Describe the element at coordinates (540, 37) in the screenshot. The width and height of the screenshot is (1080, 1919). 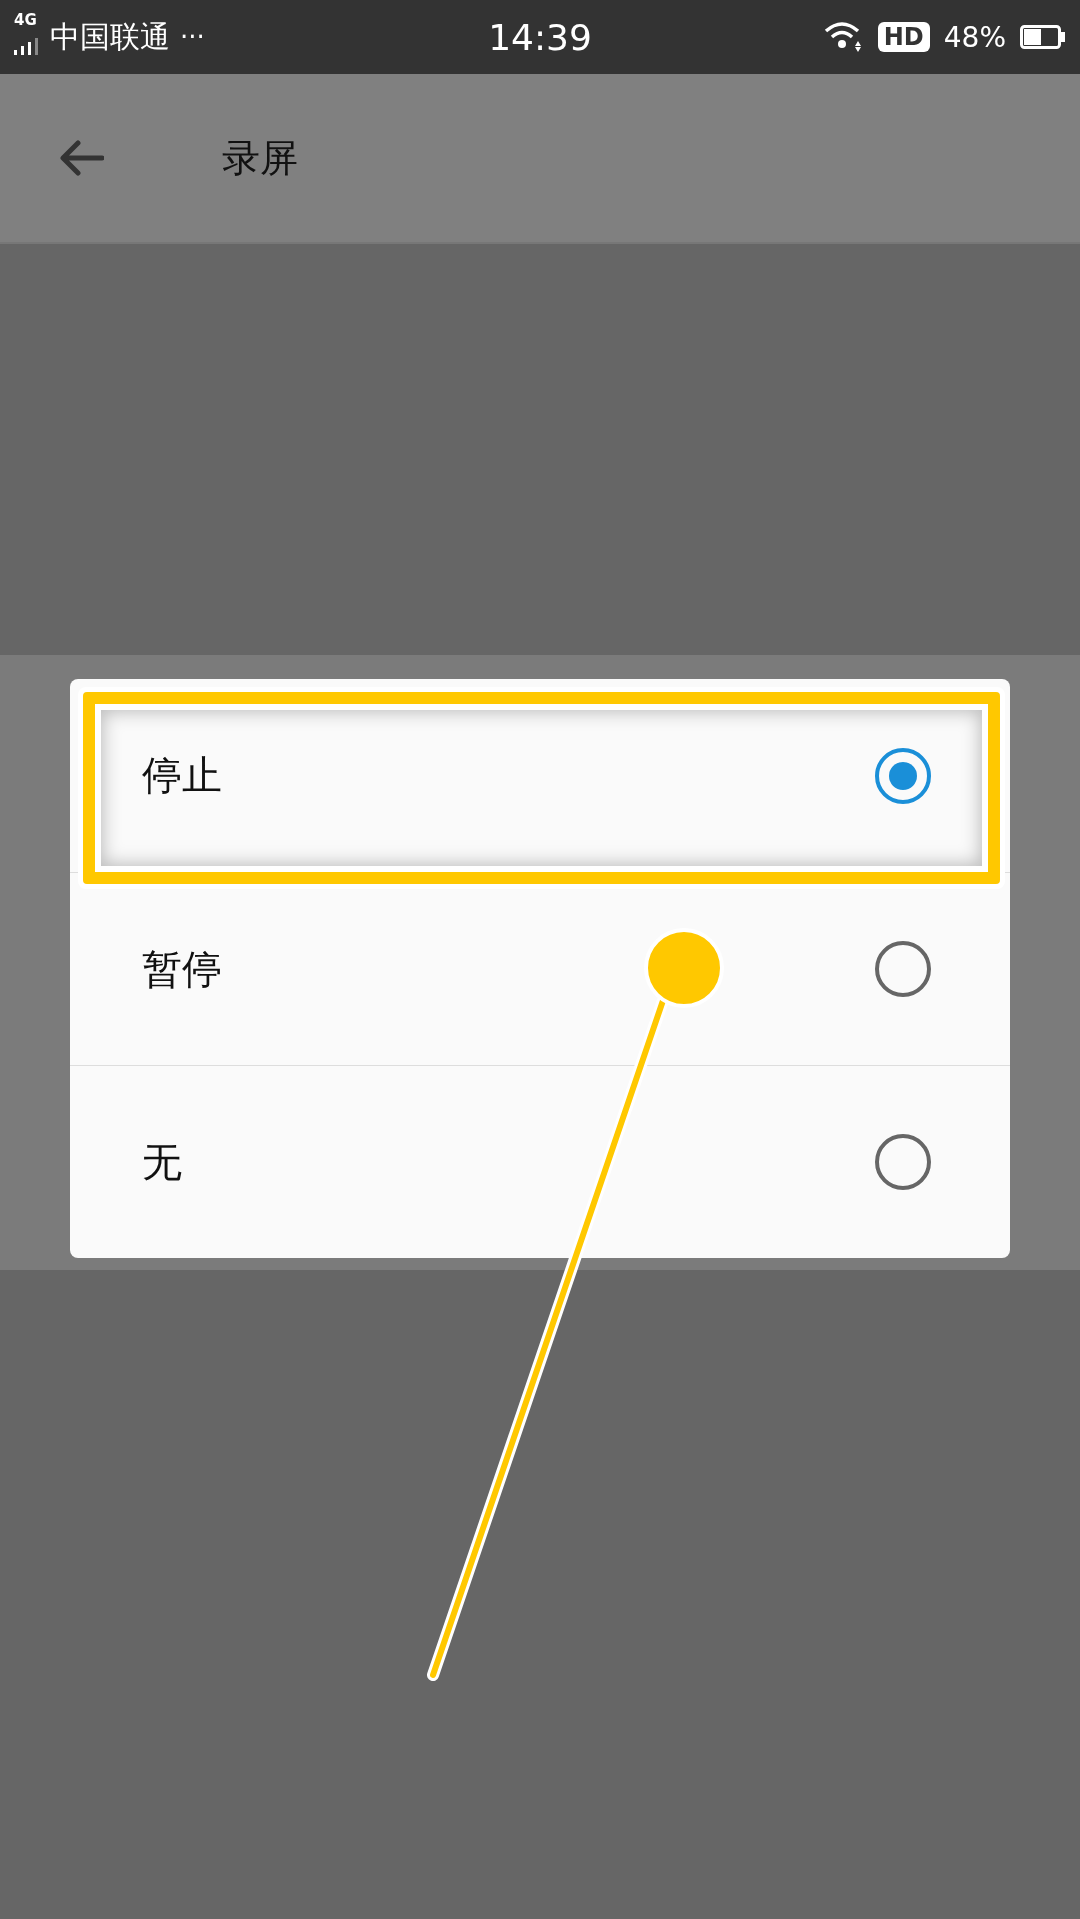
I see `clock: 14:39` at that location.